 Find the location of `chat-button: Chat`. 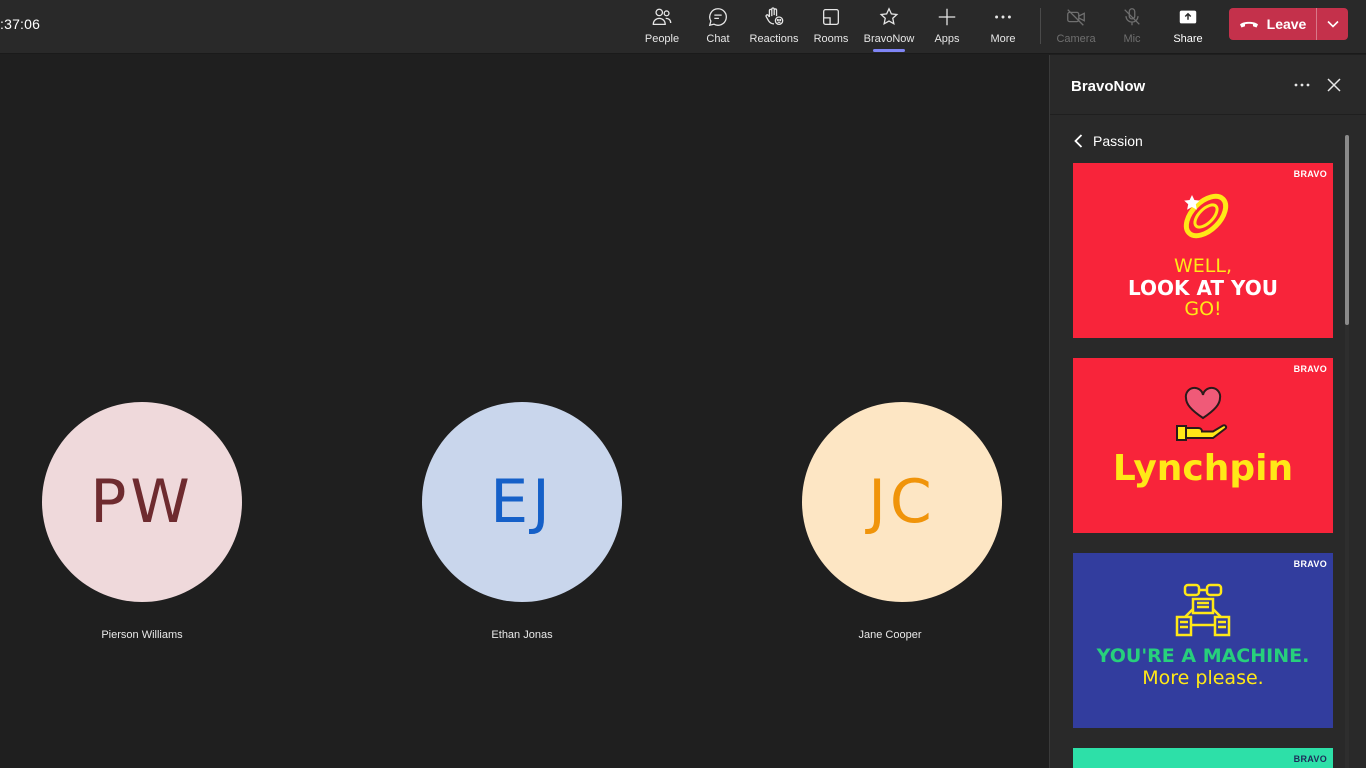

chat-button: Chat is located at coordinates (718, 27).